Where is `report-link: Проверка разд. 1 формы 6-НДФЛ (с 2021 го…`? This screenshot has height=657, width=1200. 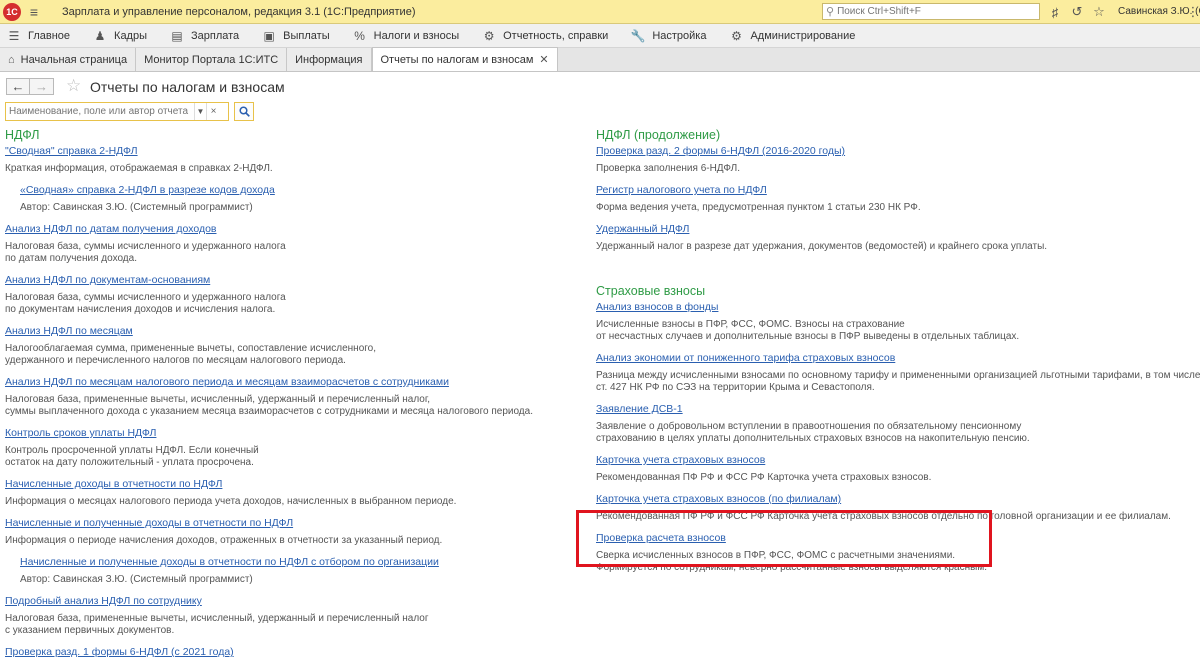
report-link: Проверка разд. 1 формы 6-НДФЛ (с 2021 го… is located at coordinates (285, 651).